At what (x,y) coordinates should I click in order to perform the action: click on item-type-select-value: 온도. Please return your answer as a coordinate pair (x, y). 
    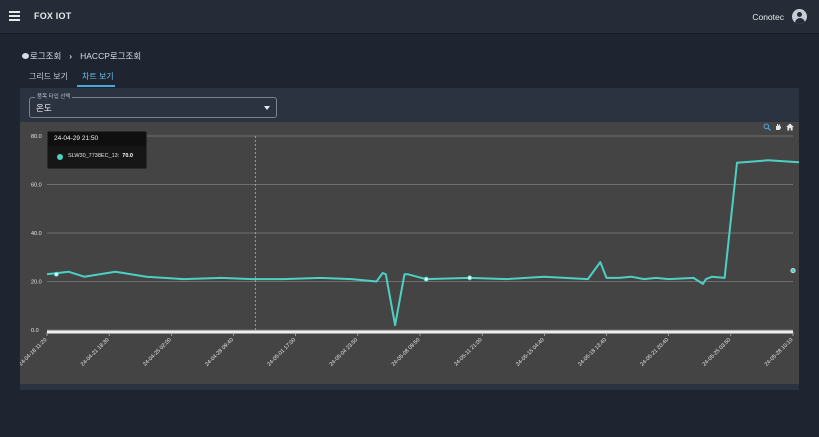
    Looking at the image, I should click on (44, 108).